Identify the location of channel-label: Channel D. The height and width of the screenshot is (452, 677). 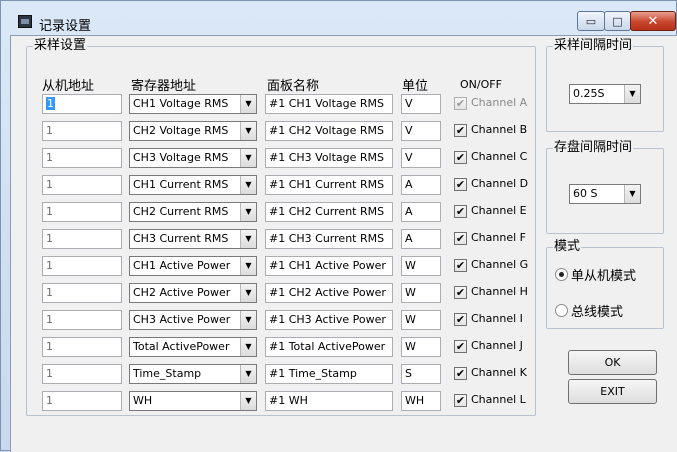
(499, 183).